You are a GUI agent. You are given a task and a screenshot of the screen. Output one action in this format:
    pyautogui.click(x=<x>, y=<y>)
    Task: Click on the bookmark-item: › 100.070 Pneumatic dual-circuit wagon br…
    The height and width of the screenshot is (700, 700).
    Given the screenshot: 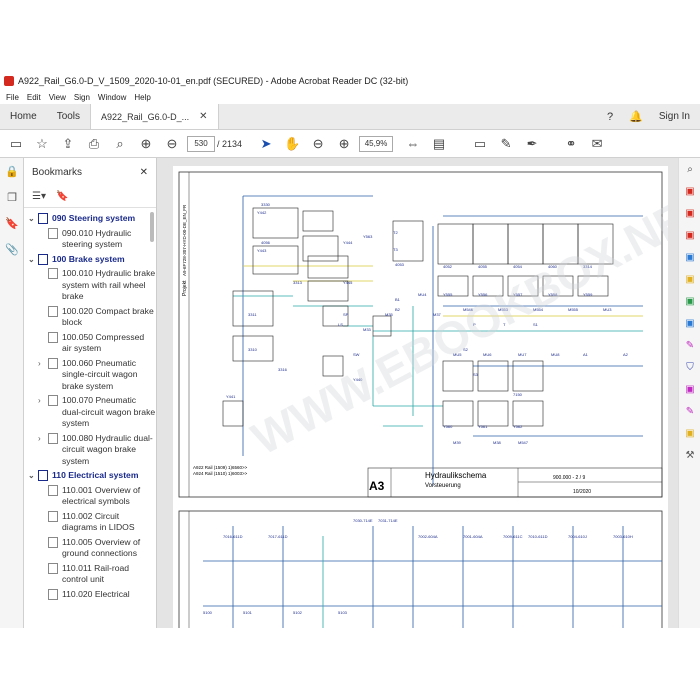 What is the action you would take?
    pyautogui.click(x=90, y=412)
    